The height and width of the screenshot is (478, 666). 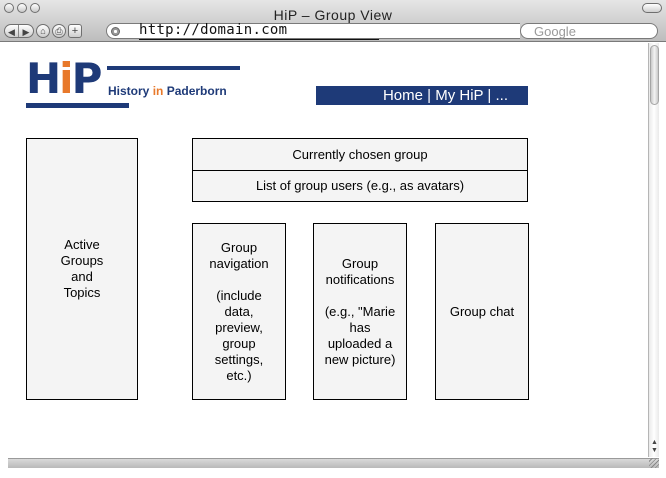 What do you see at coordinates (652, 8) in the screenshot?
I see `toolbar-toggle-button` at bounding box center [652, 8].